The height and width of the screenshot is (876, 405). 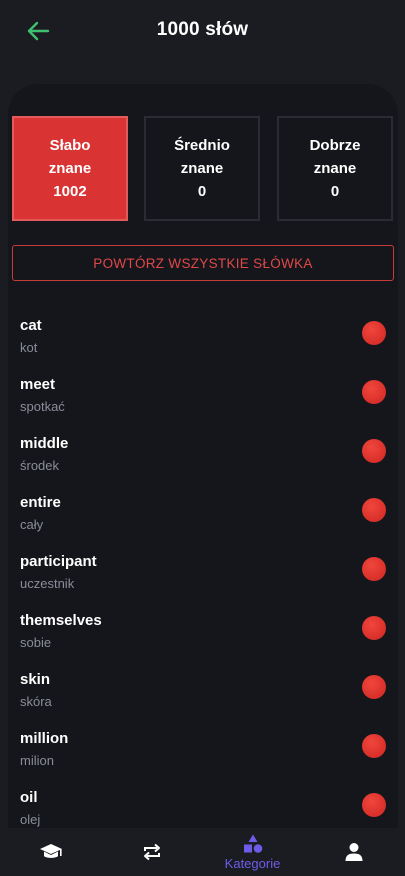 What do you see at coordinates (203, 745) in the screenshot?
I see `list-item: million milion` at bounding box center [203, 745].